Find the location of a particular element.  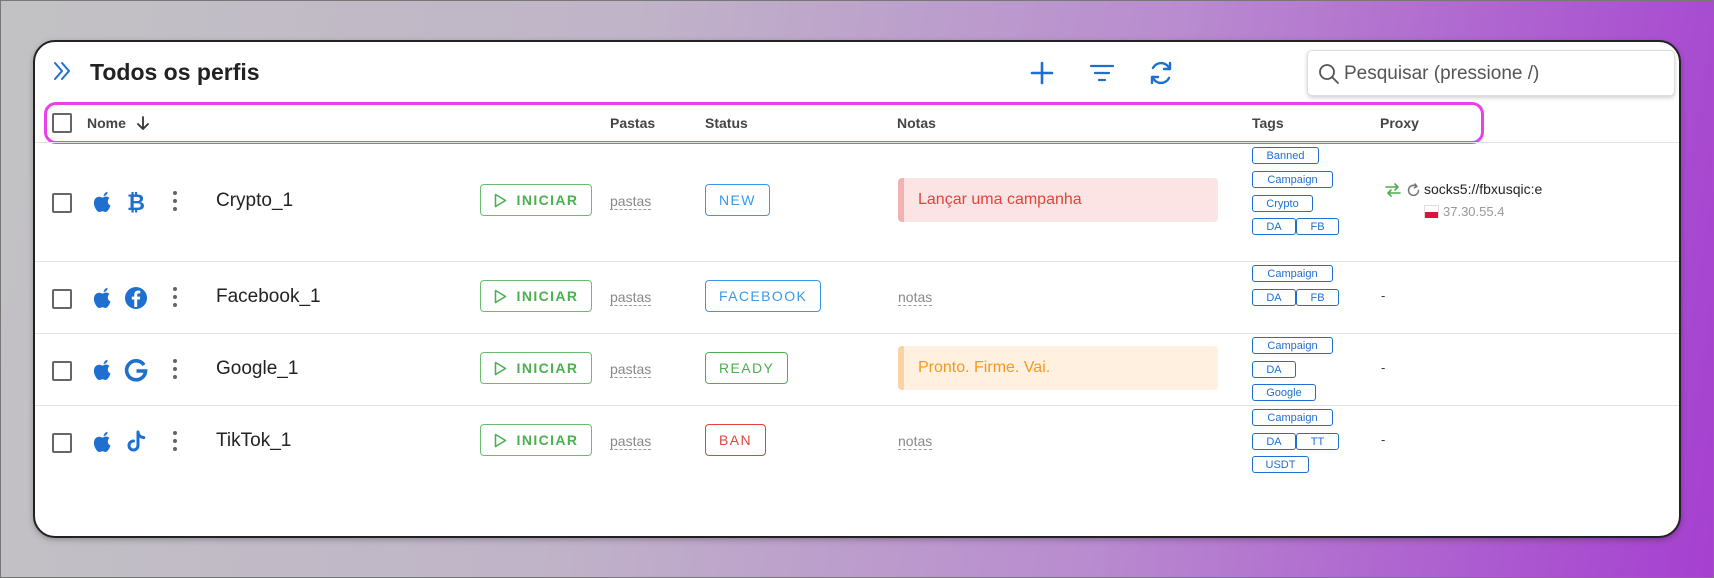

tag: Google is located at coordinates (1284, 392).